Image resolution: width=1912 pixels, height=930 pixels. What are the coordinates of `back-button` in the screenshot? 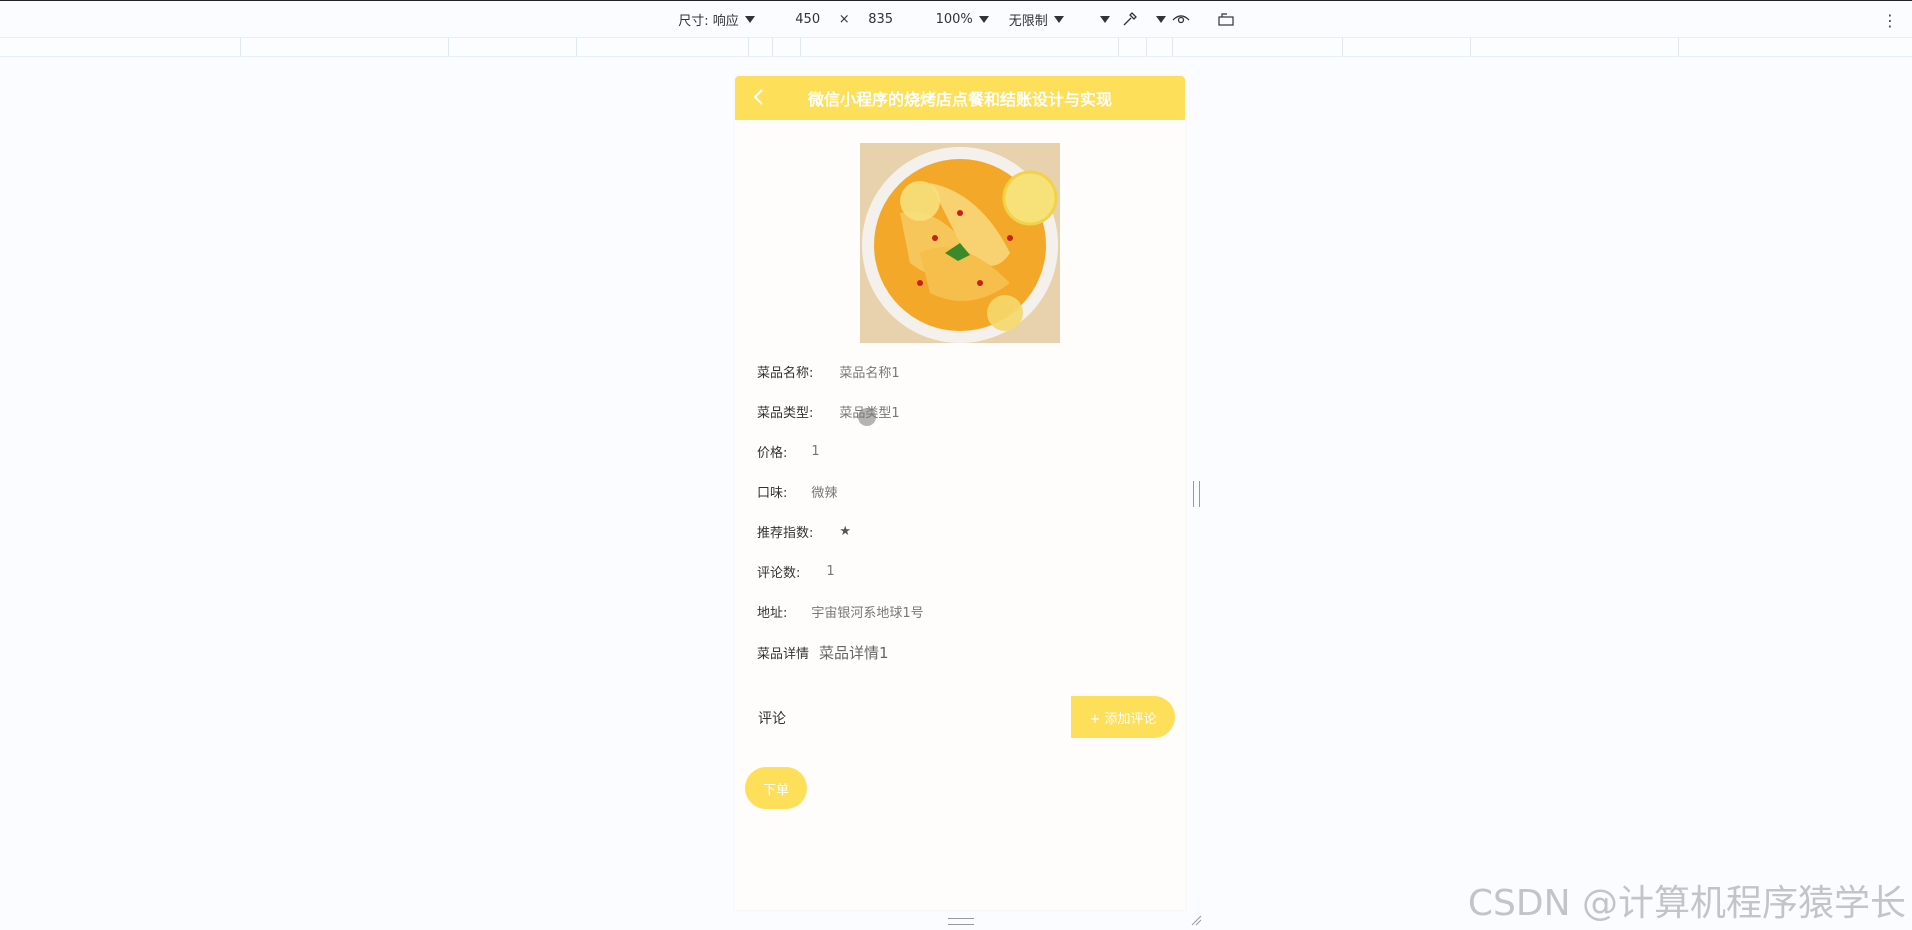 It's located at (758, 97).